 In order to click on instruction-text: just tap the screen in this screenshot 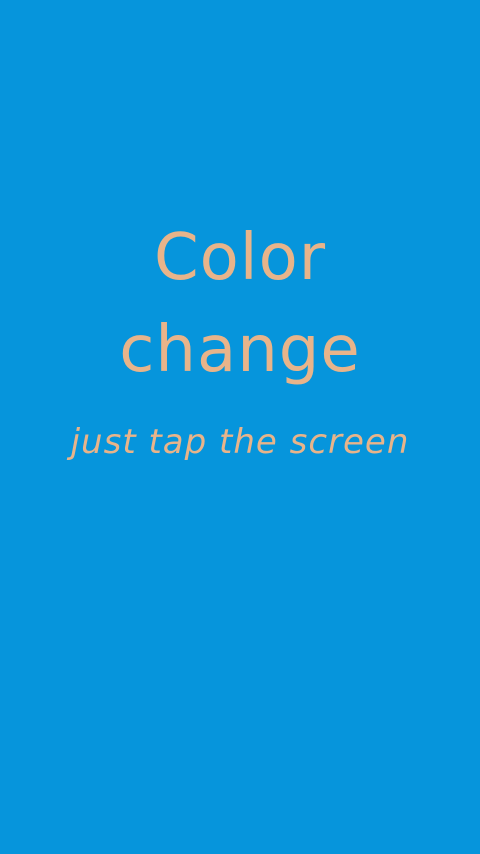, I will do `click(240, 442)`.